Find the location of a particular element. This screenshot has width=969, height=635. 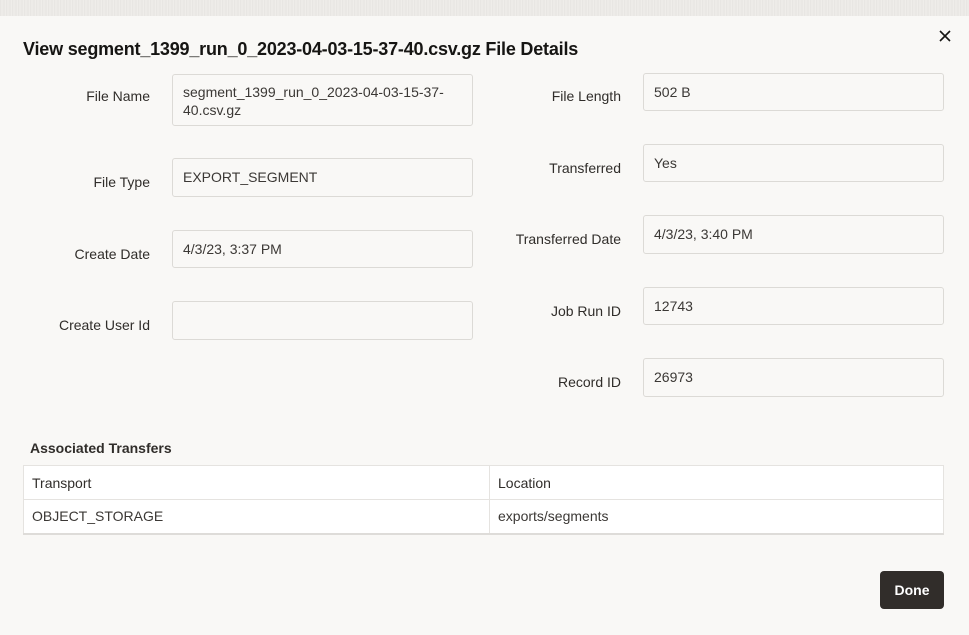

job-run-id-label: Job Run ID is located at coordinates (585, 311).